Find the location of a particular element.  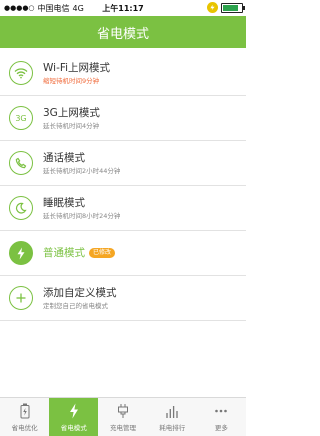

mode-title: 通话模式 is located at coordinates (64, 157).